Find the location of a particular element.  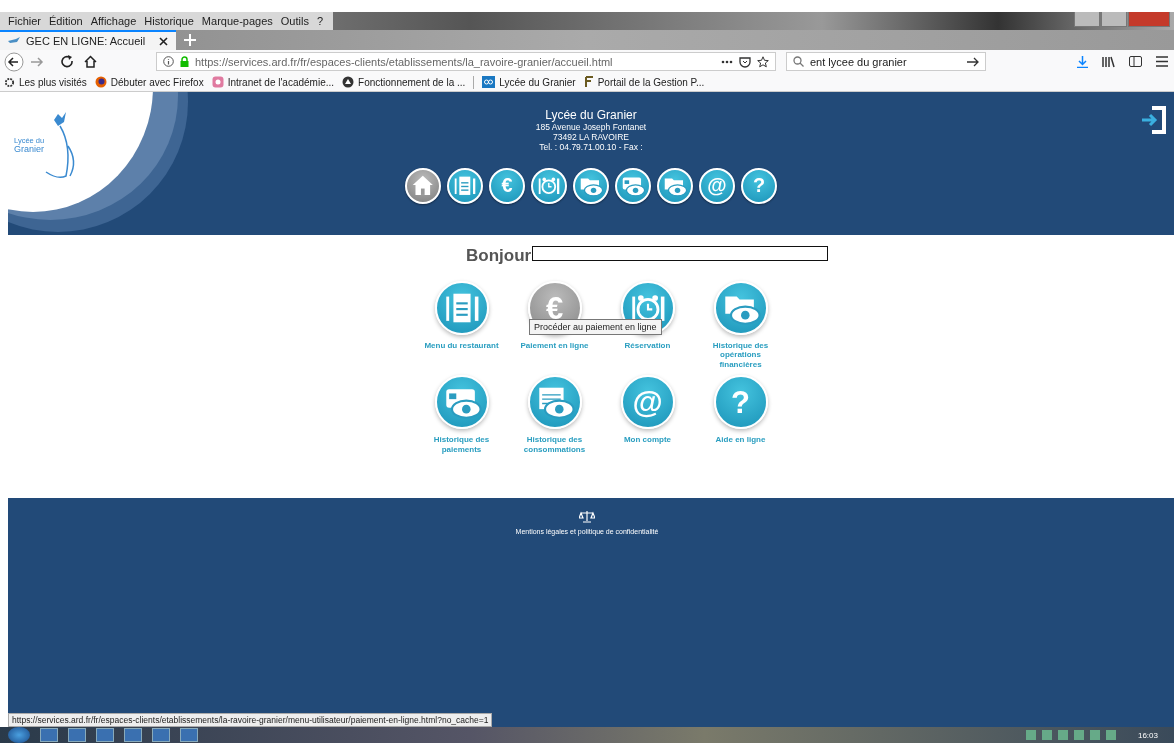

arrow-right-icon is located at coordinates (973, 61).